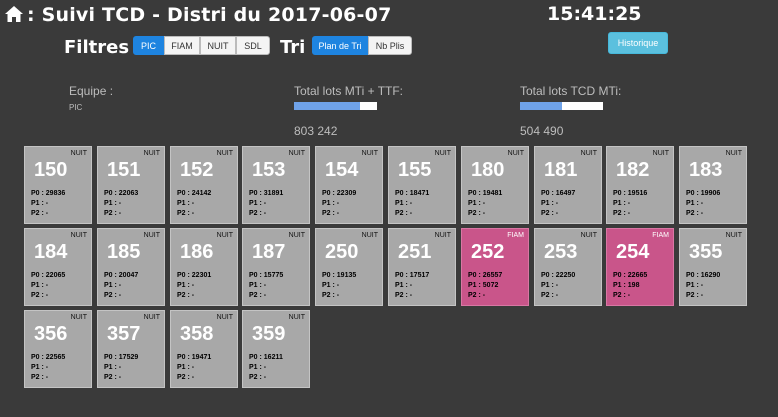 The width and height of the screenshot is (778, 417). Describe the element at coordinates (293, 47) in the screenshot. I see `sort-label: Tri` at that location.